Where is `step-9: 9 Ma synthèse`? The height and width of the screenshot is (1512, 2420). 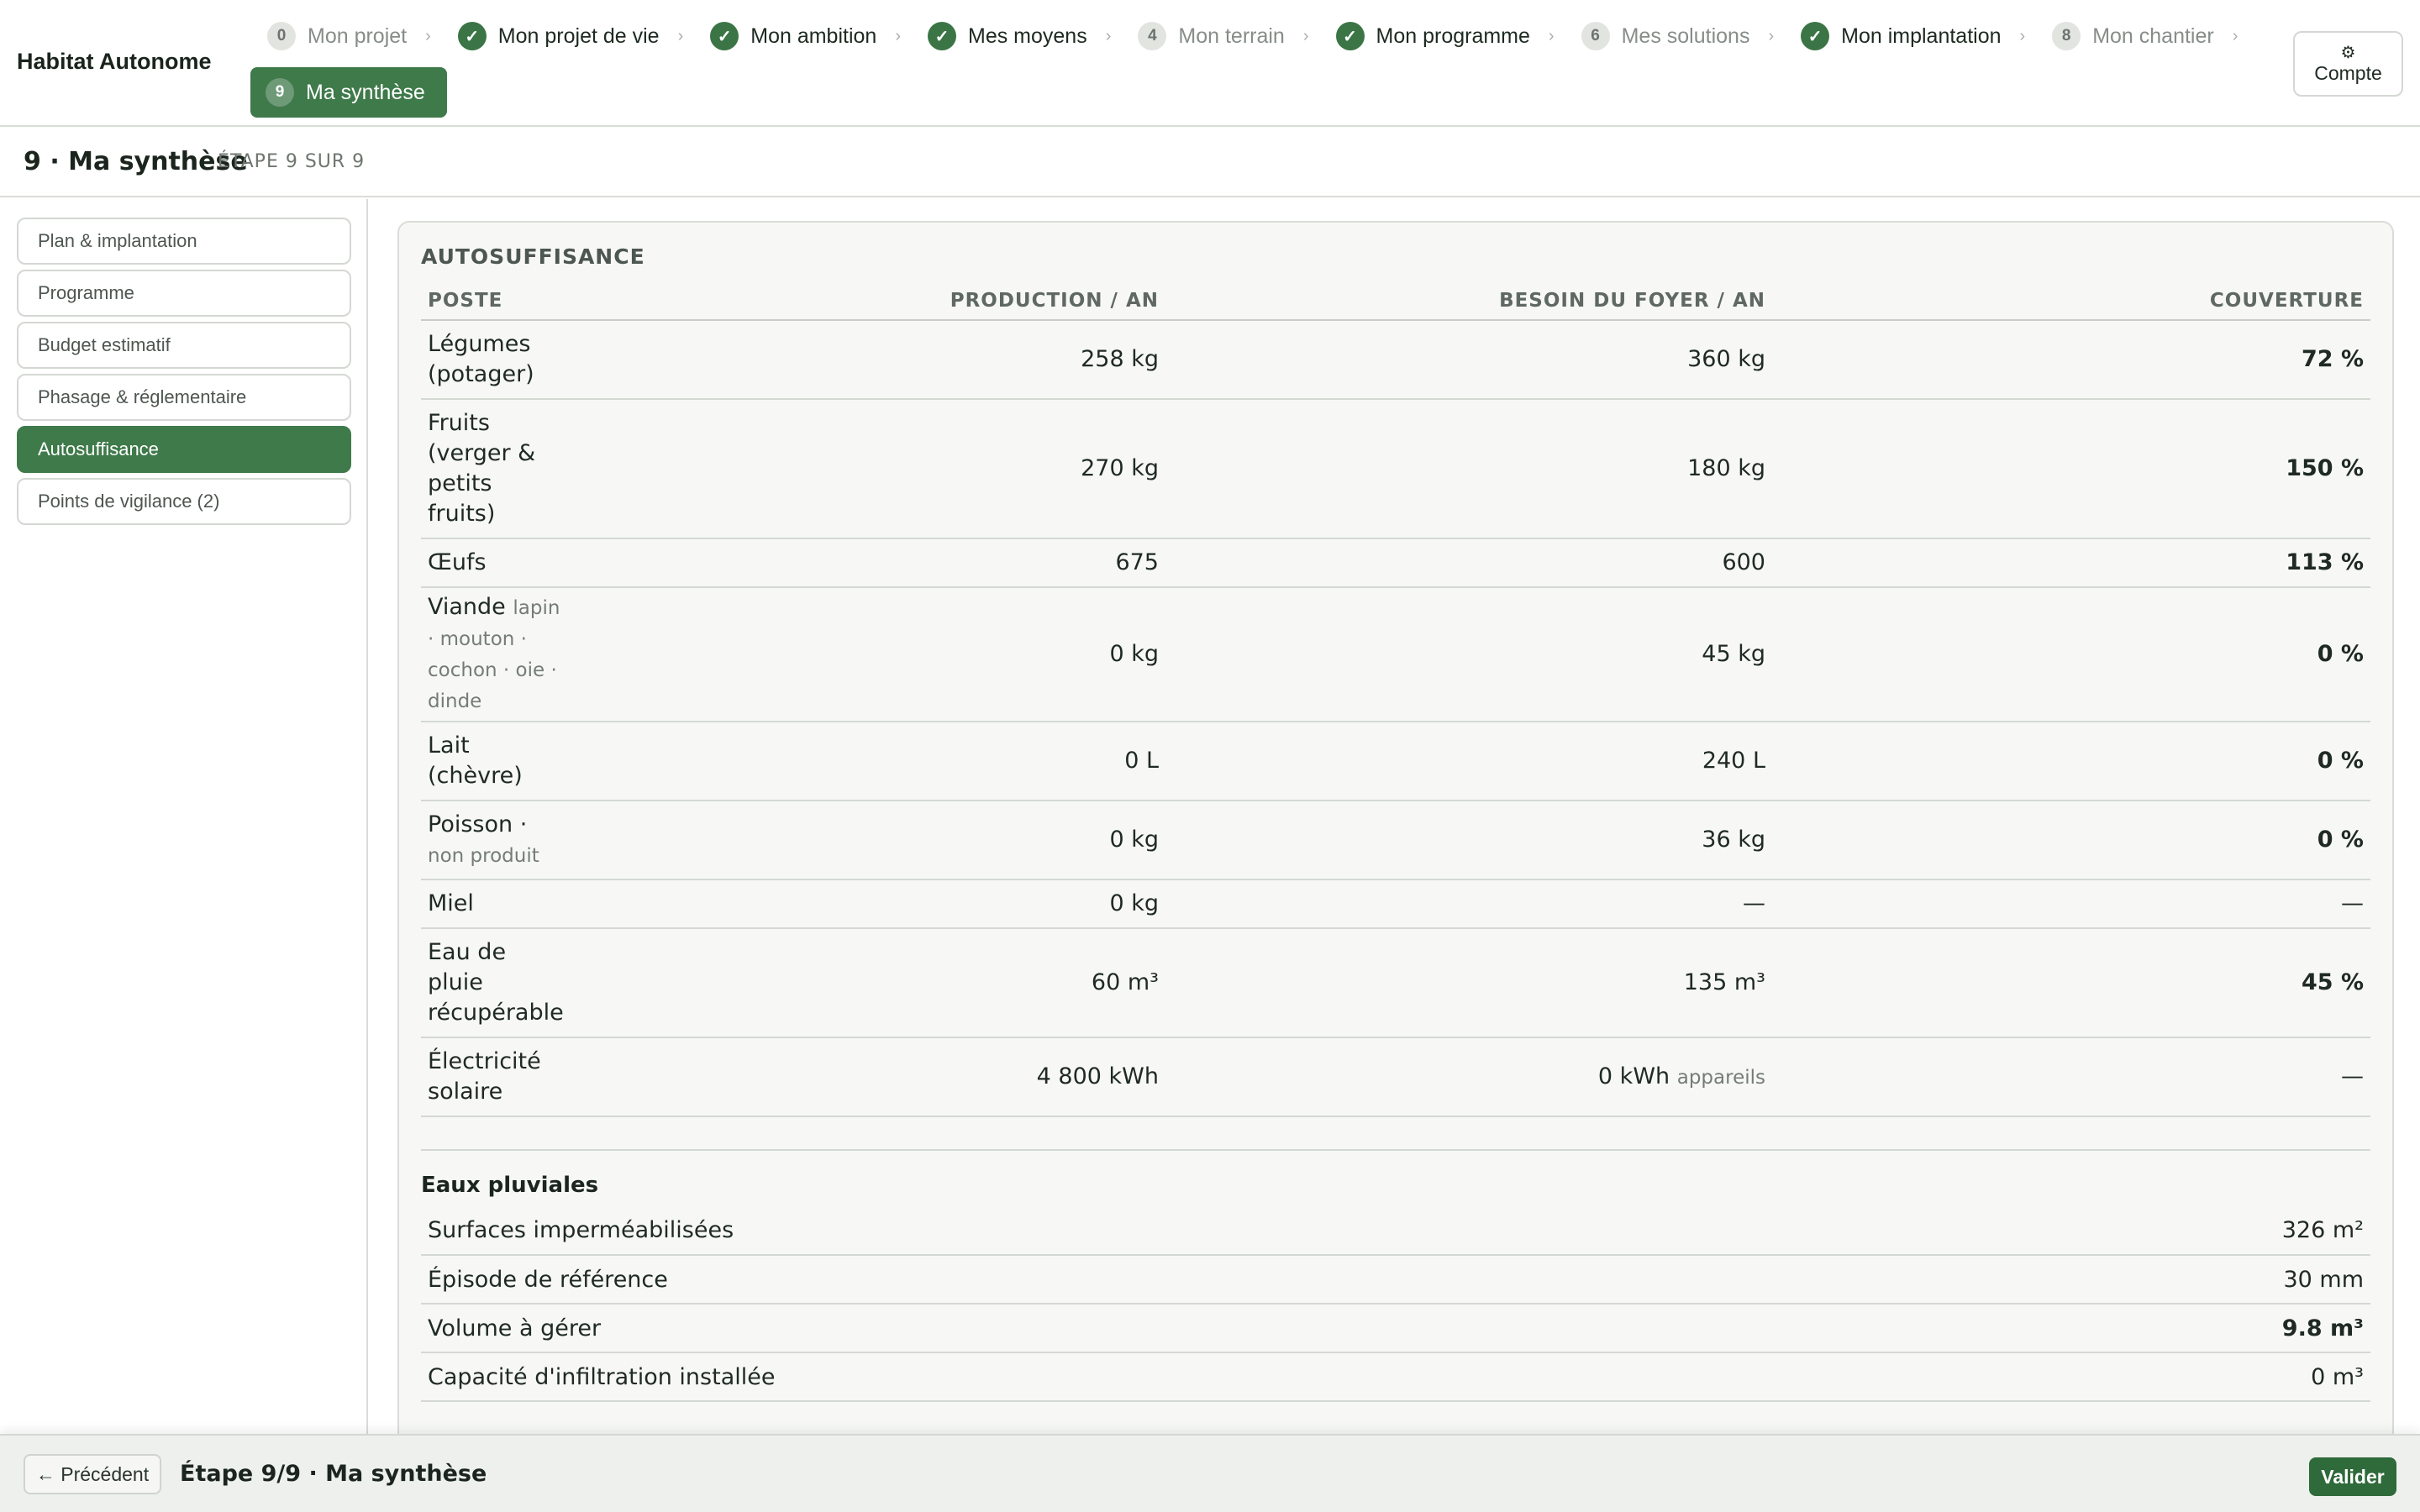
step-9: 9 Ma synthèse is located at coordinates (348, 92).